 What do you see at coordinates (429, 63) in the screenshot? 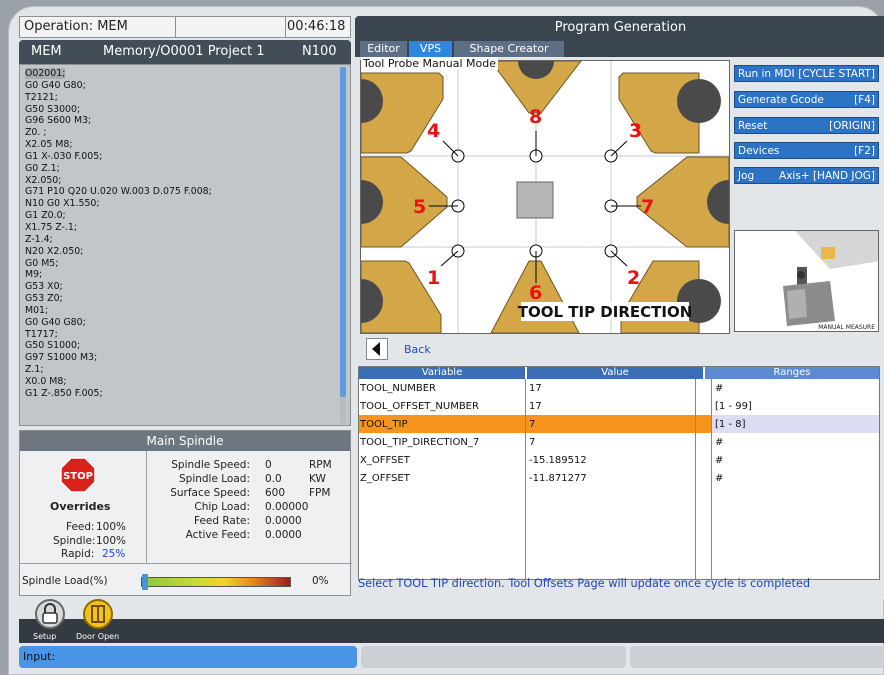
I see `probe-mode-title: Tool Probe Manual Mode` at bounding box center [429, 63].